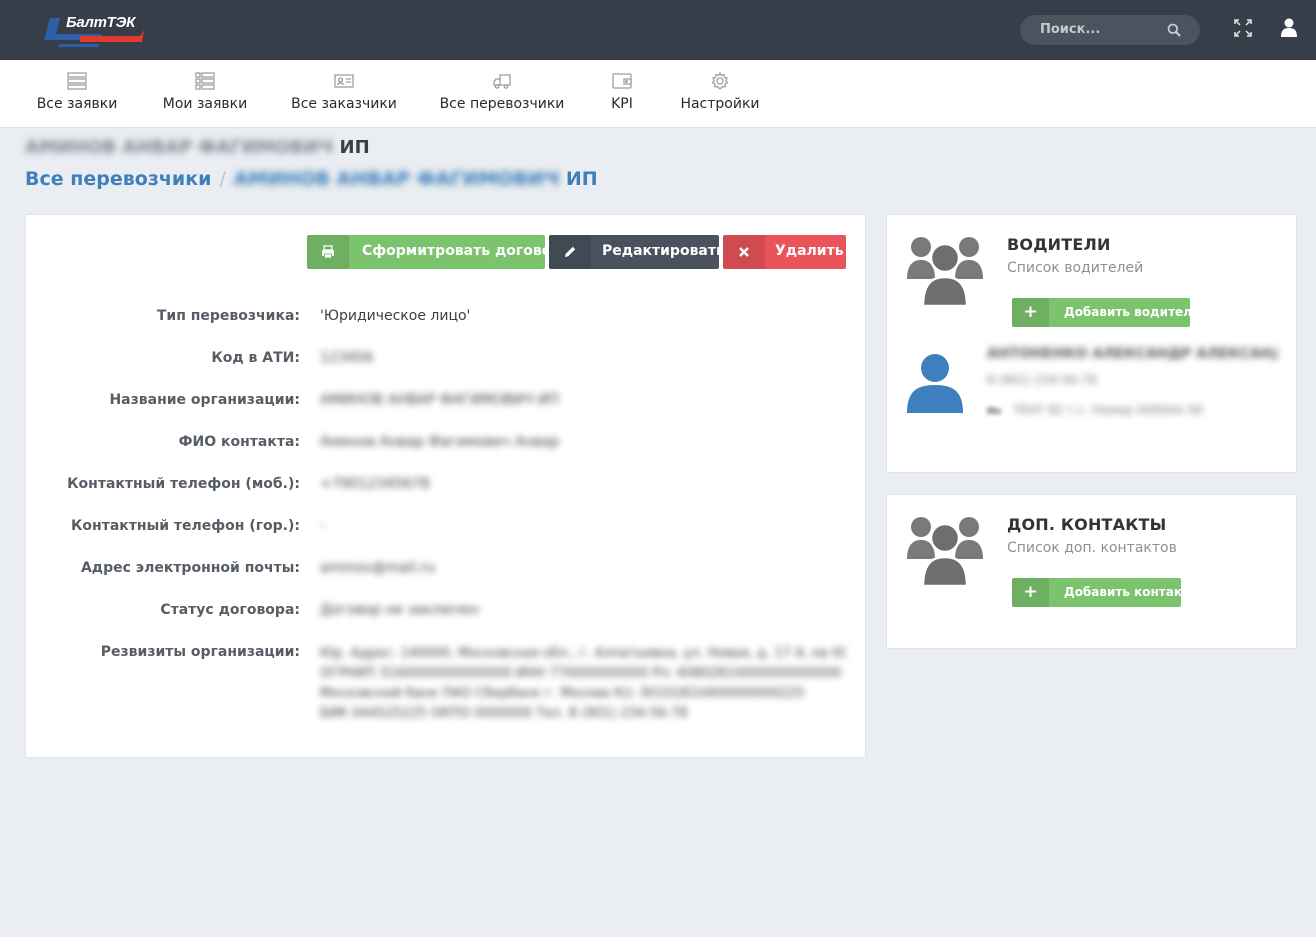 The image size is (1316, 937). I want to click on title-blurred-name: АМИНОВ АНВАР ФАГИМОВИЧ, so click(179, 147).